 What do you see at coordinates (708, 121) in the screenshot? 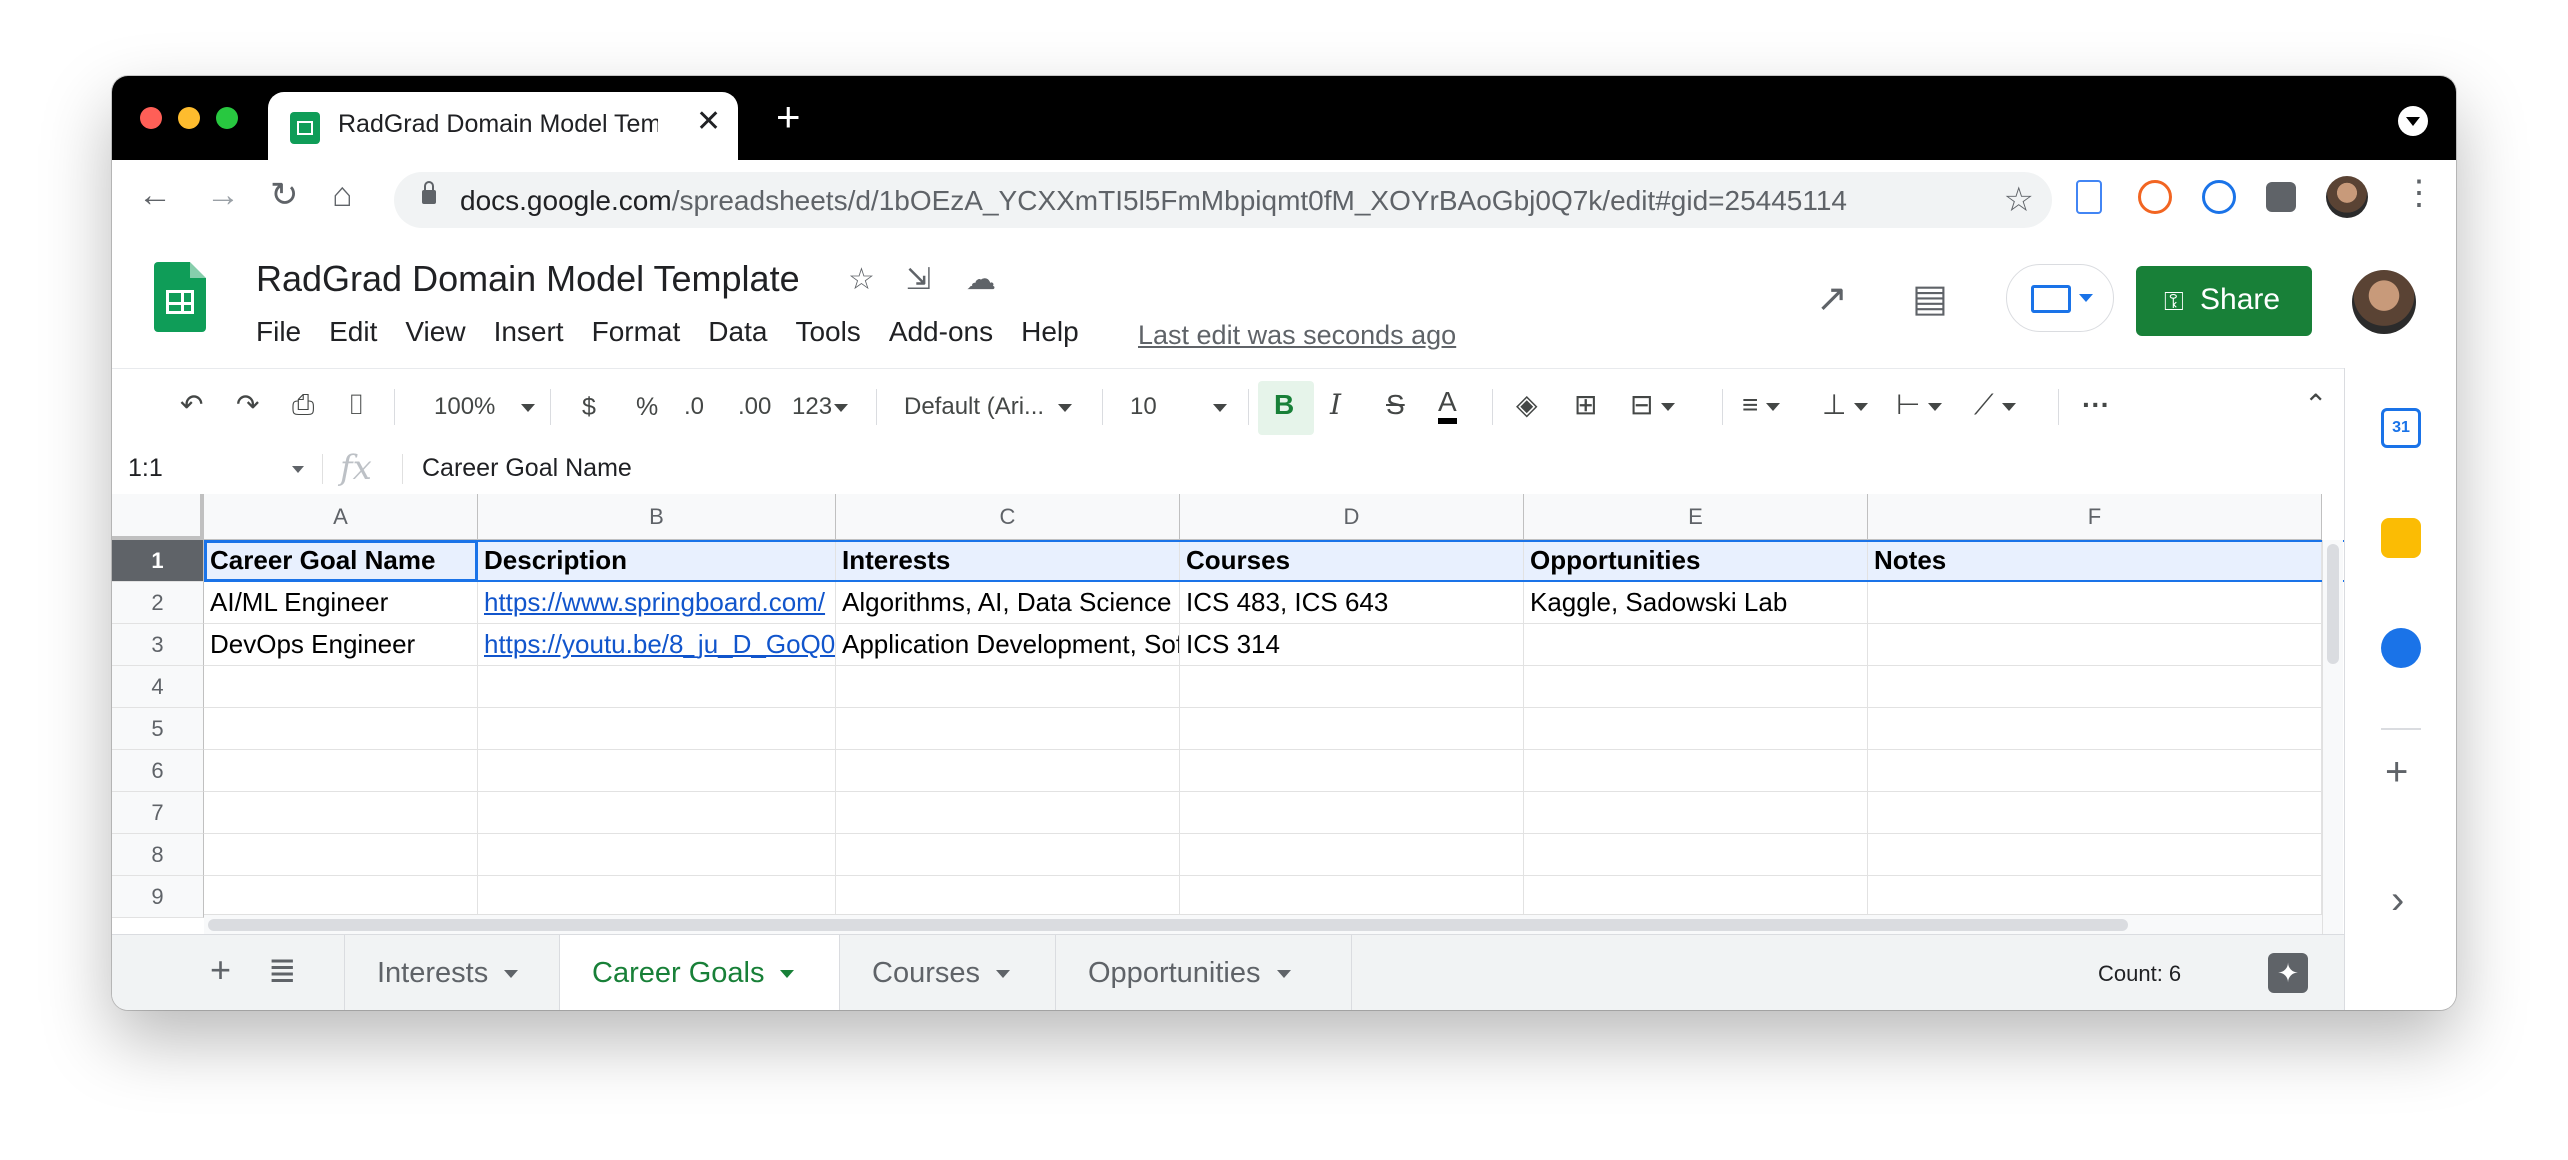
I see `close-tab-icon: ✕` at bounding box center [708, 121].